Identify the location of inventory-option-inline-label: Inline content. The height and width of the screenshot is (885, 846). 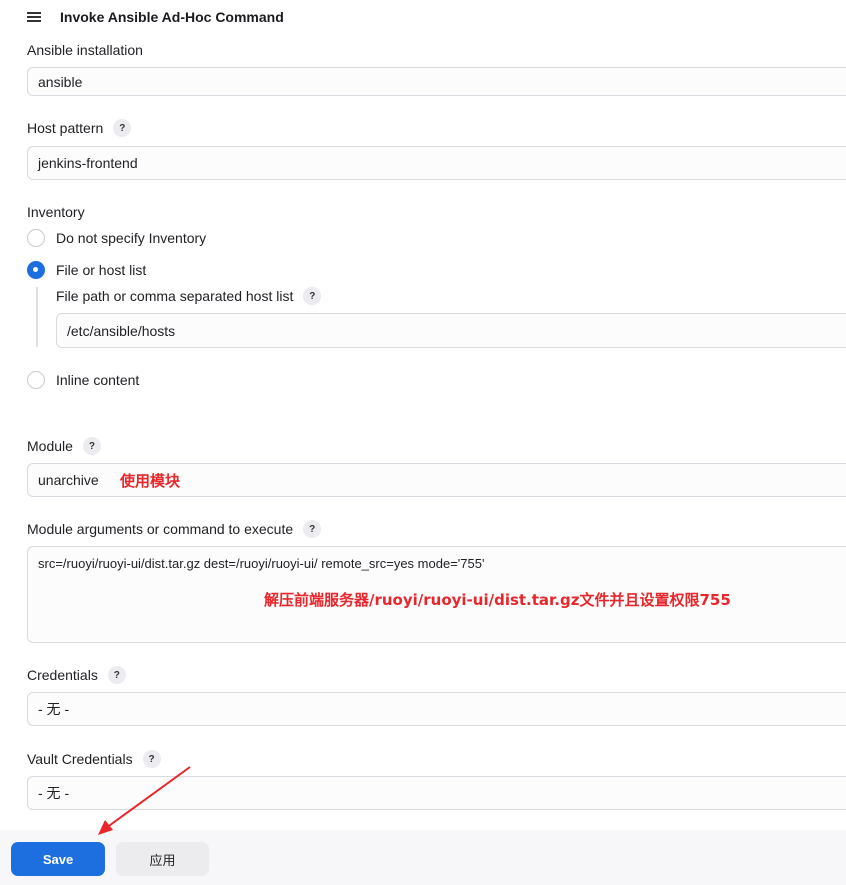
(98, 380).